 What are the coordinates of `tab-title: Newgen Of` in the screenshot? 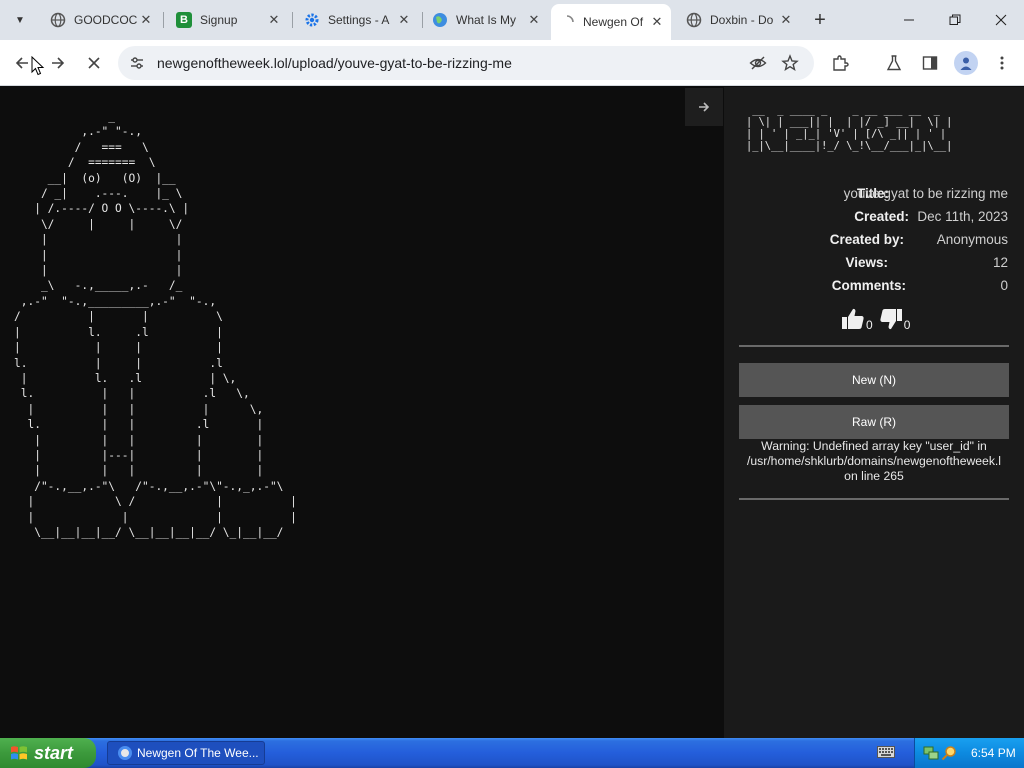 It's located at (613, 22).